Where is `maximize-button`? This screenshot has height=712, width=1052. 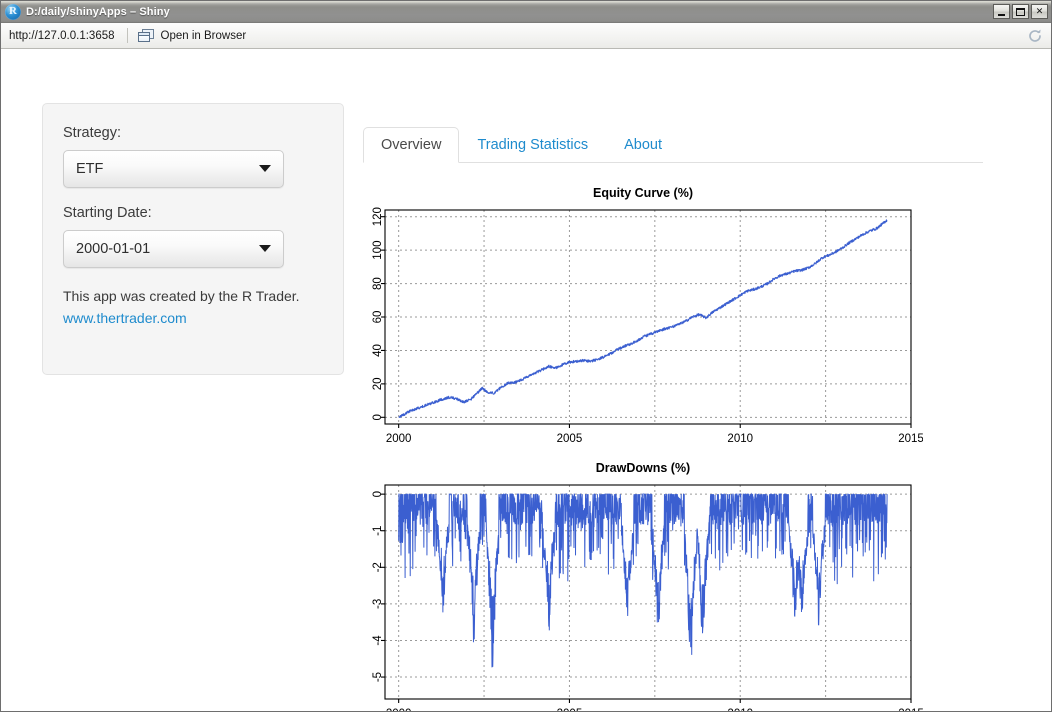 maximize-button is located at coordinates (1020, 11).